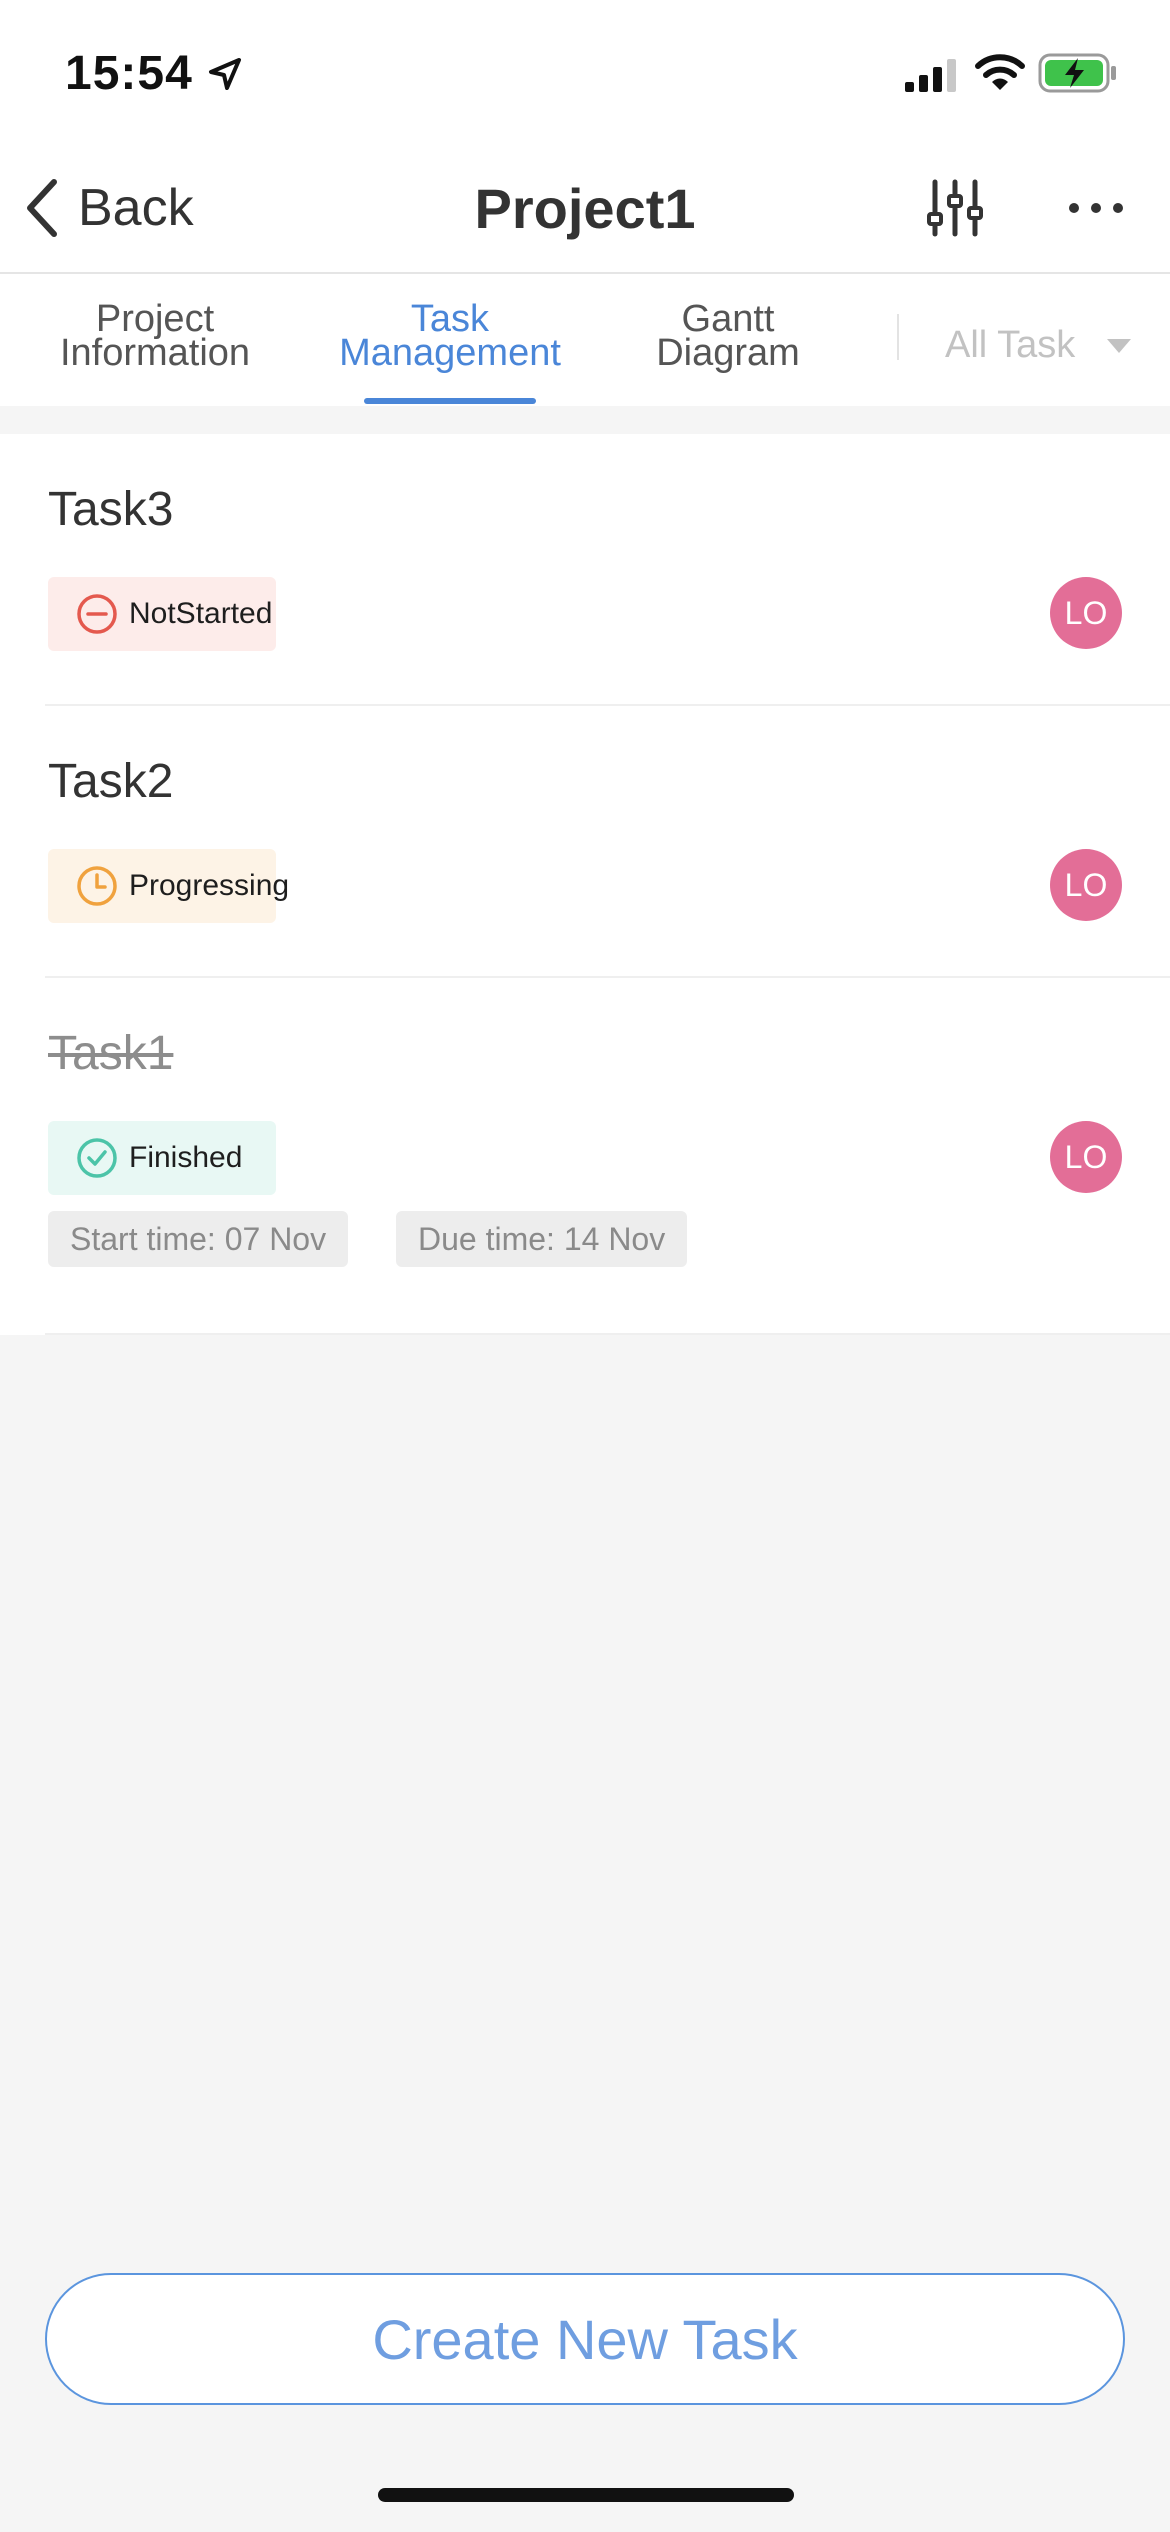 This screenshot has height=2532, width=1170. I want to click on tab-task-management: Task Management, so click(450, 336).